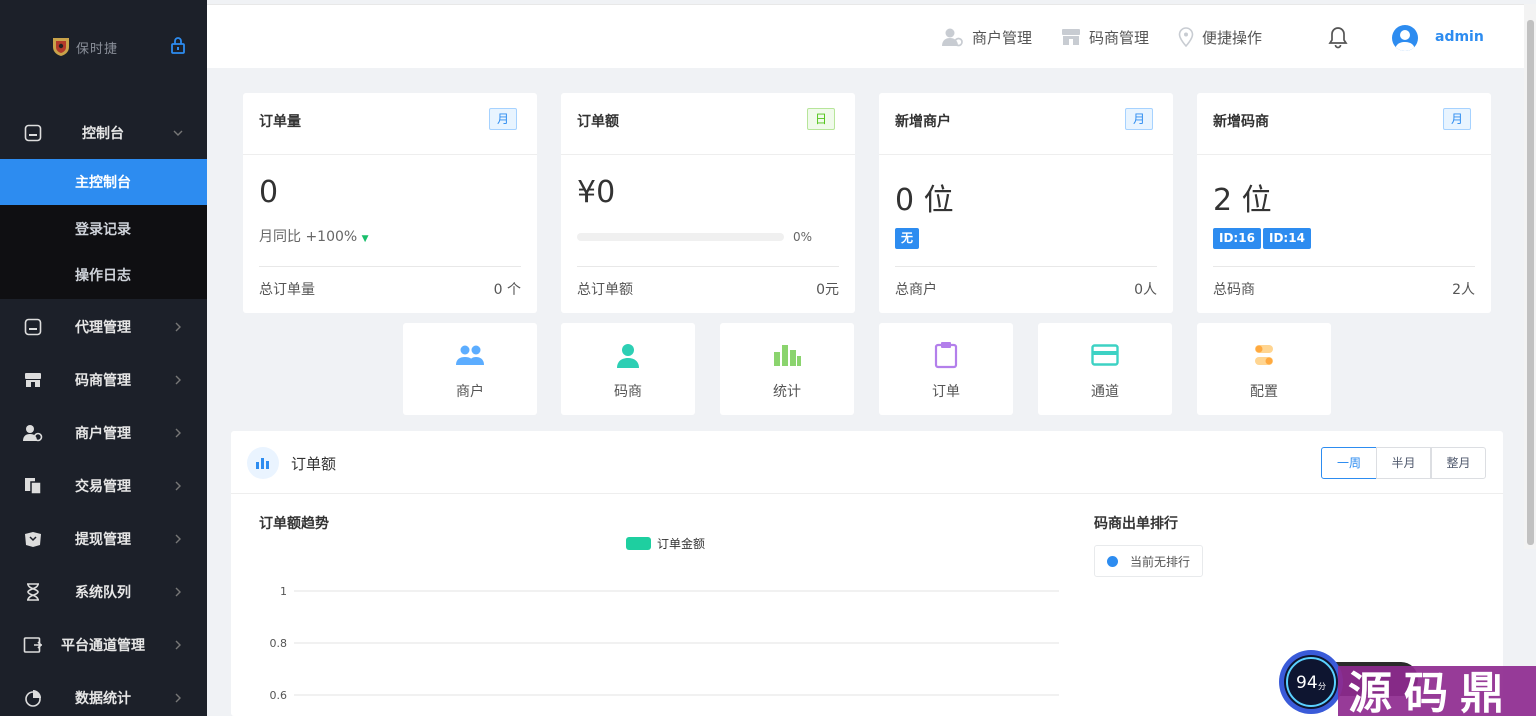 The height and width of the screenshot is (716, 1536). I want to click on avatar, so click(1405, 38).